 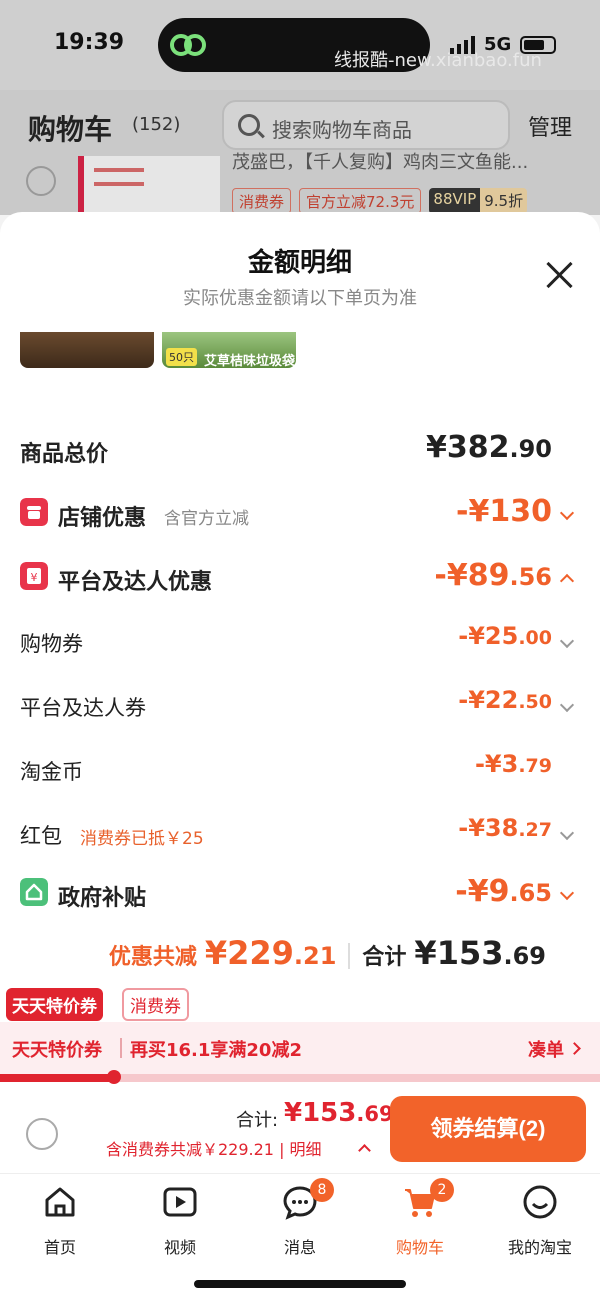 What do you see at coordinates (60, 1202) in the screenshot?
I see `home-icon` at bounding box center [60, 1202].